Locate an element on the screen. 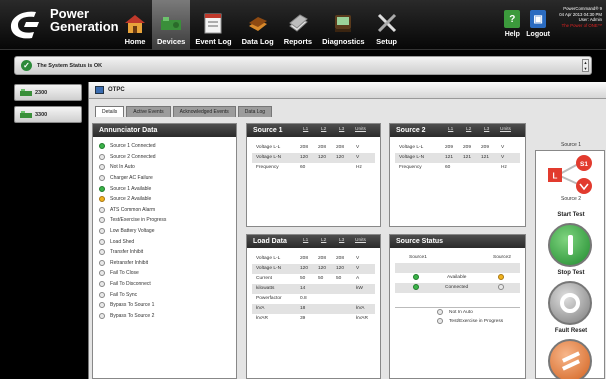 The image size is (606, 379). fault-reset-title: Fault Reset is located at coordinates (571, 331).